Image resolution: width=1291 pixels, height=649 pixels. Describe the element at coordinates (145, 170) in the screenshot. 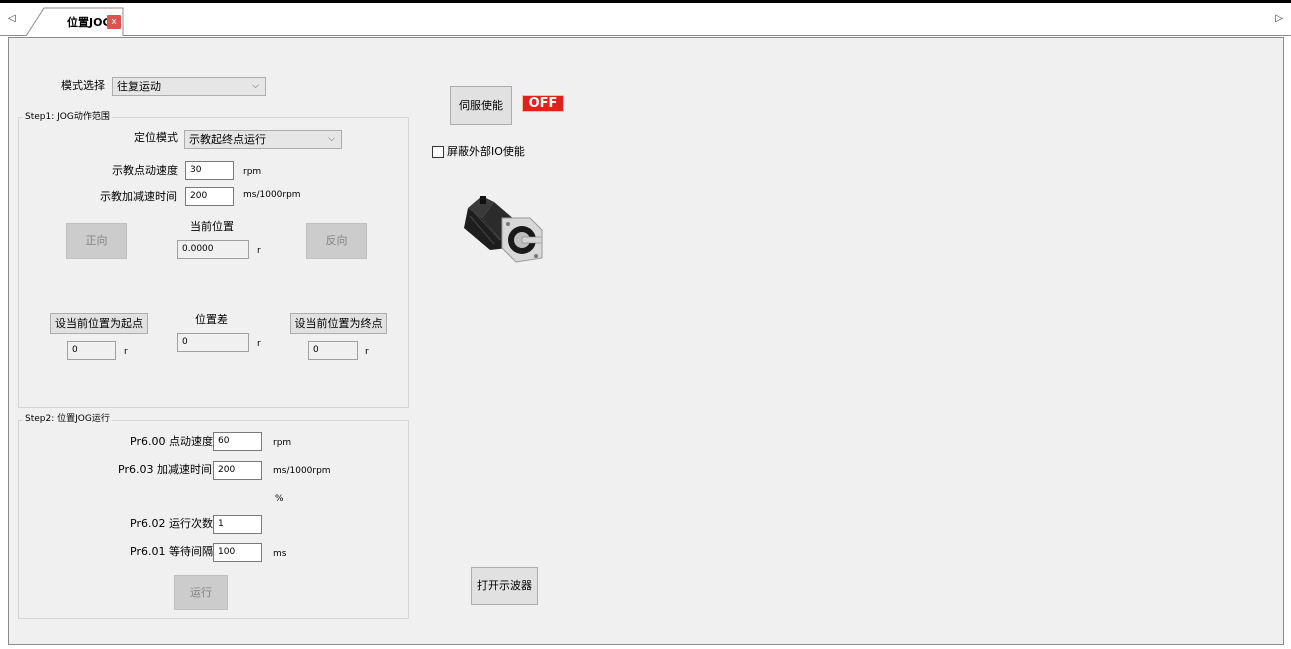

I see `teach-speed-label: 示教点动速度` at that location.